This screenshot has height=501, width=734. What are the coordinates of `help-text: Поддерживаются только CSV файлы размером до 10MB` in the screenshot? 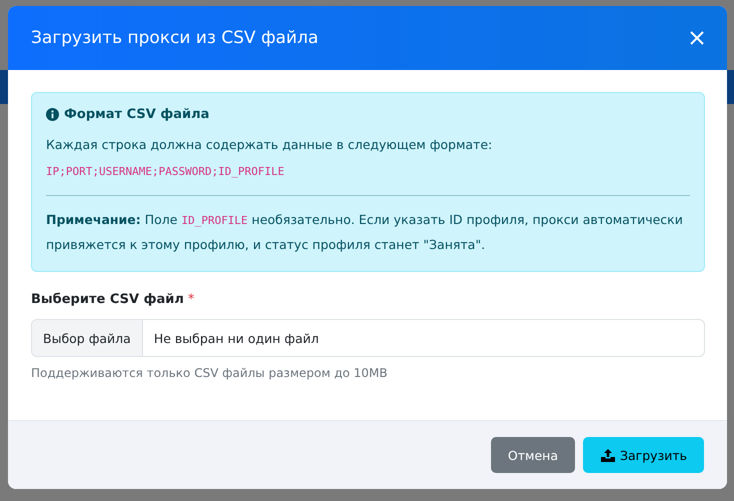 It's located at (210, 373).